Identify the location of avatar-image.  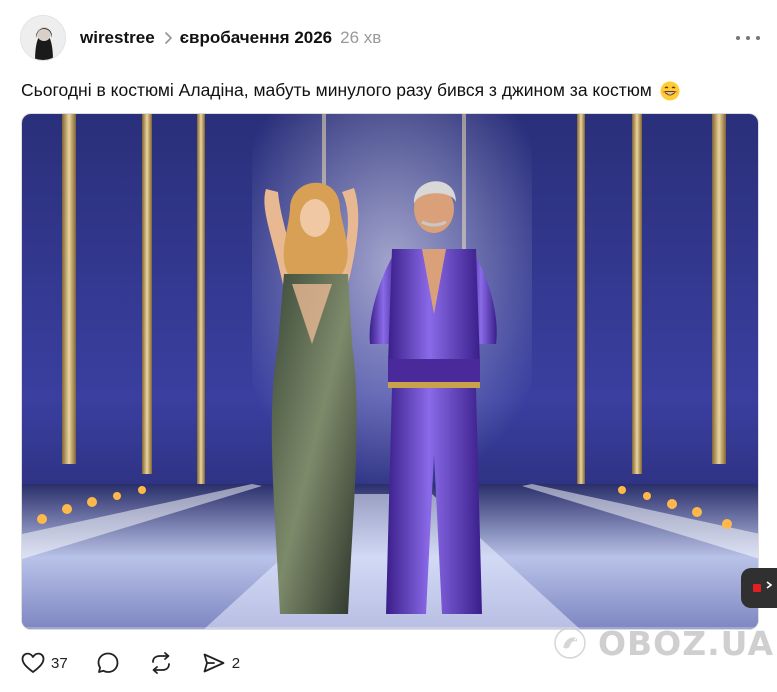
(43, 38).